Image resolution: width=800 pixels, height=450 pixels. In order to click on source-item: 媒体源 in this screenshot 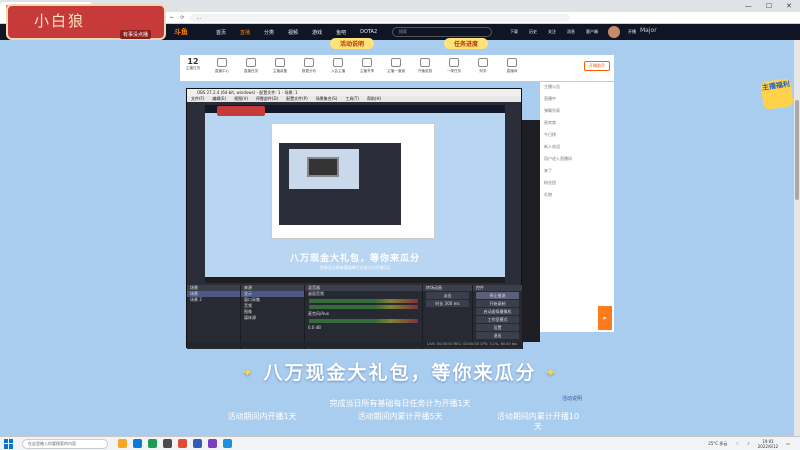, I will do `click(272, 318)`.